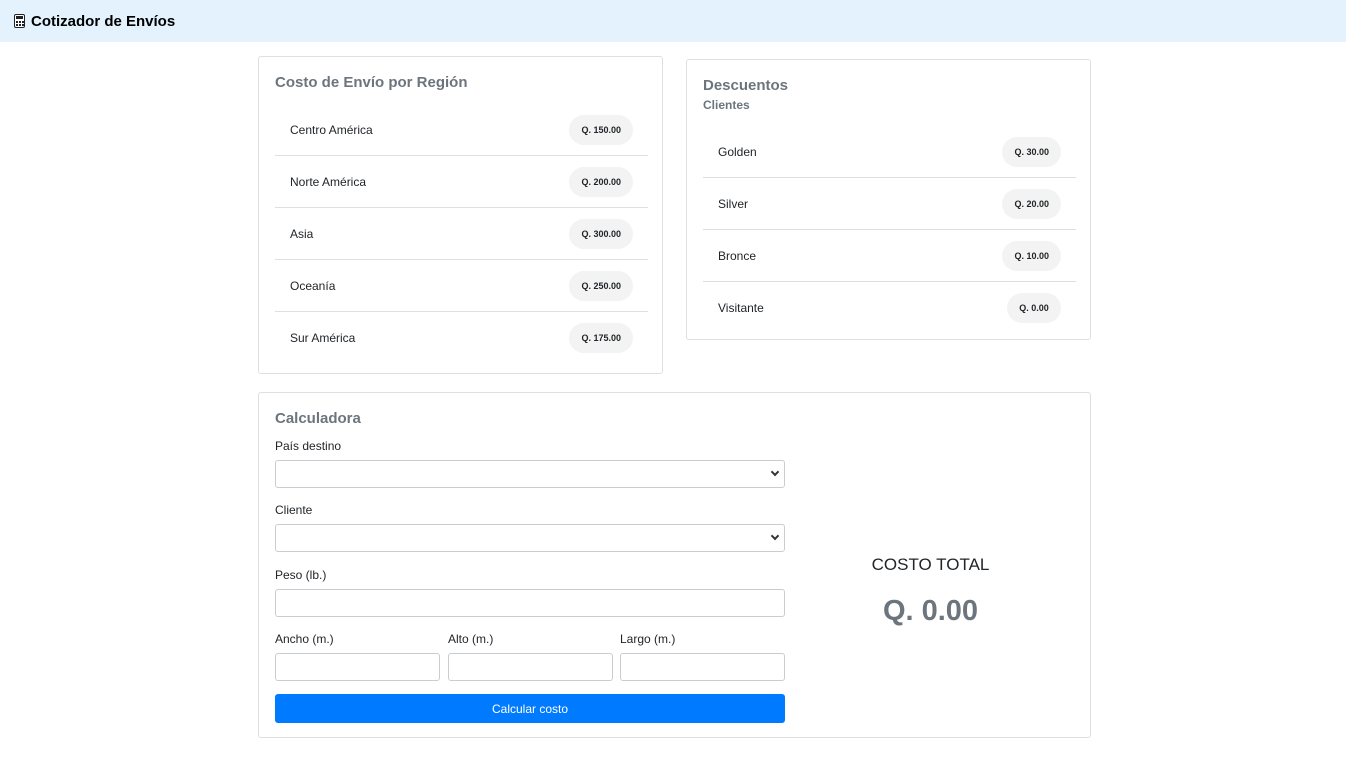  I want to click on discount-card-title: Descuentos, so click(746, 85).